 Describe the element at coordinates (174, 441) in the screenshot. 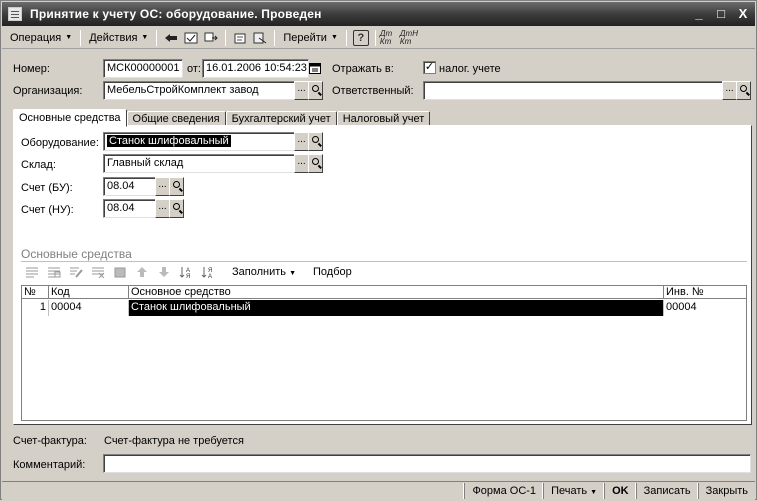

I see `invoice-value: Счет-фактура не требуется` at that location.